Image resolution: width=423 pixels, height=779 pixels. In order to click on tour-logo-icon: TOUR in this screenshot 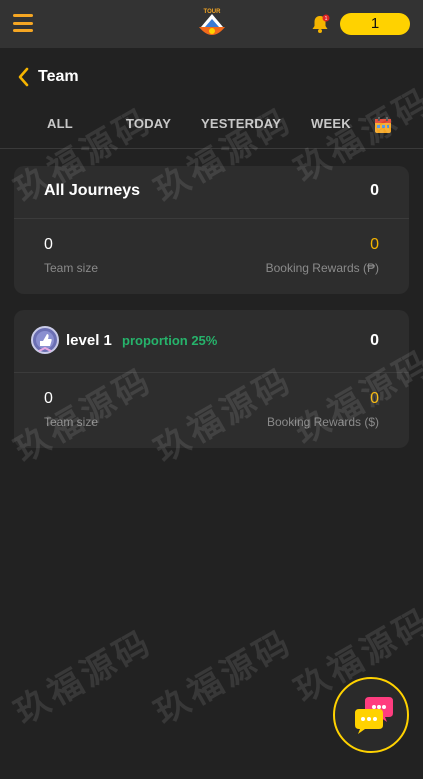, I will do `click(212, 22)`.